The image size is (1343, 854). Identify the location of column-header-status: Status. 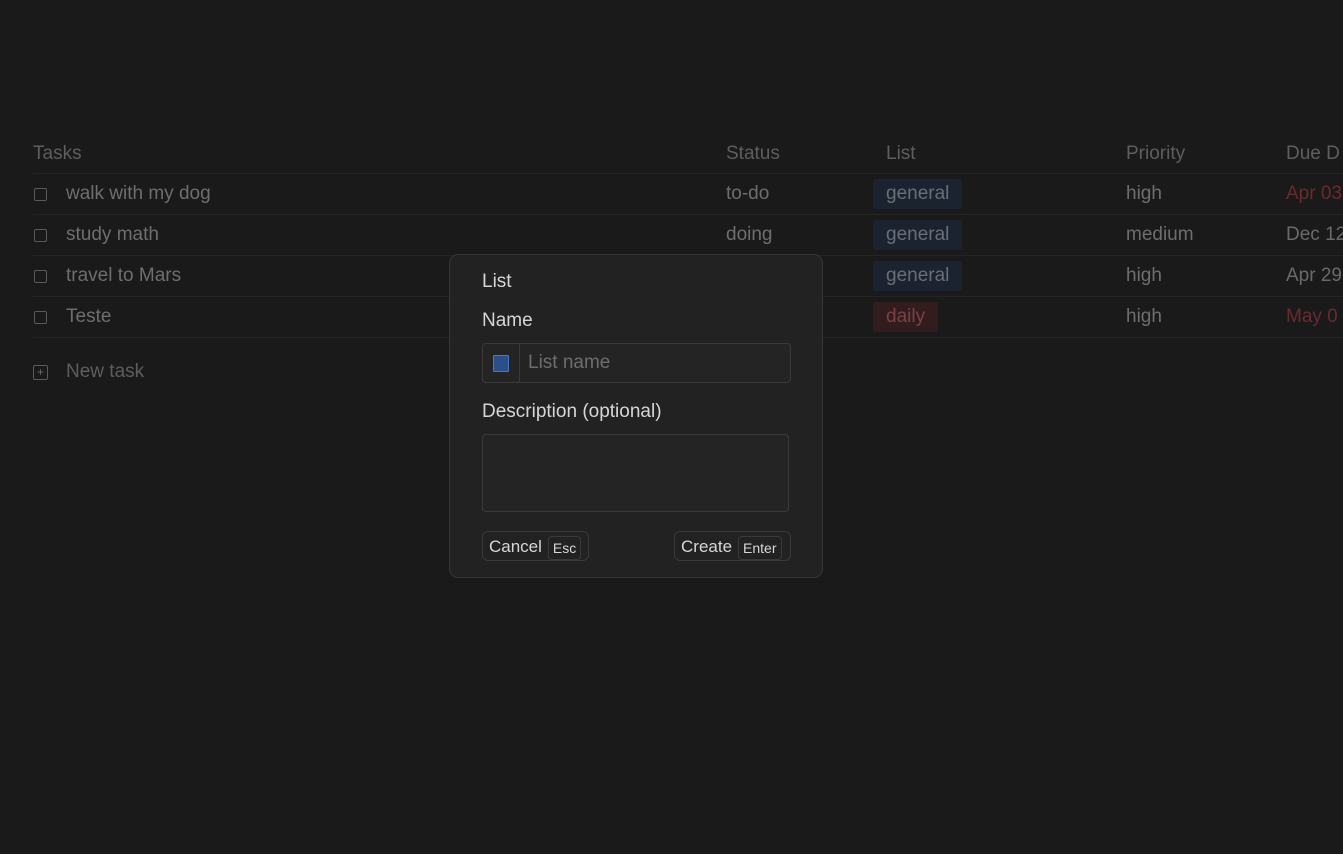
(753, 153).